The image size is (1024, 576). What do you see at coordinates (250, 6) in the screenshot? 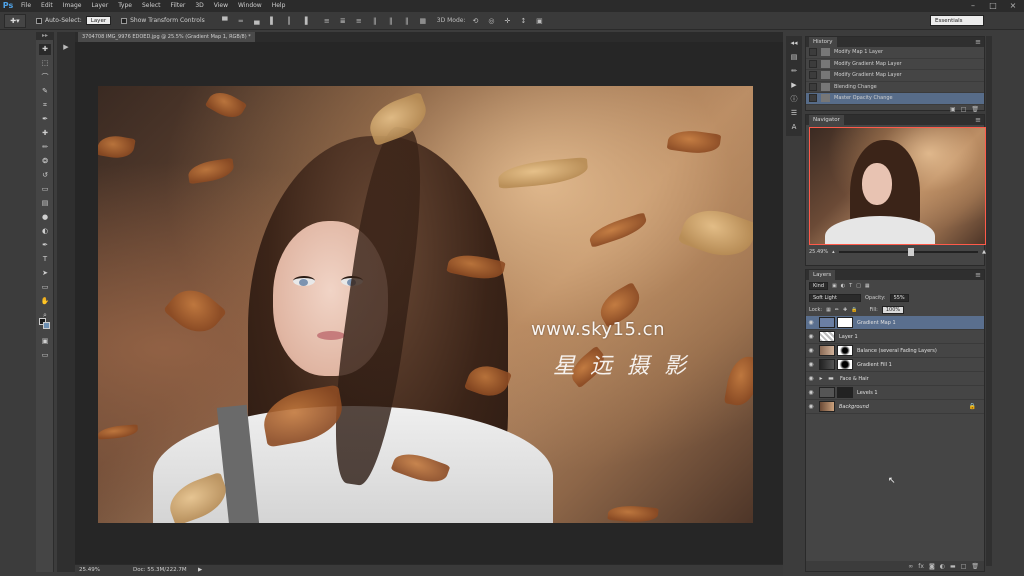
I see `menu-window: Window` at bounding box center [250, 6].